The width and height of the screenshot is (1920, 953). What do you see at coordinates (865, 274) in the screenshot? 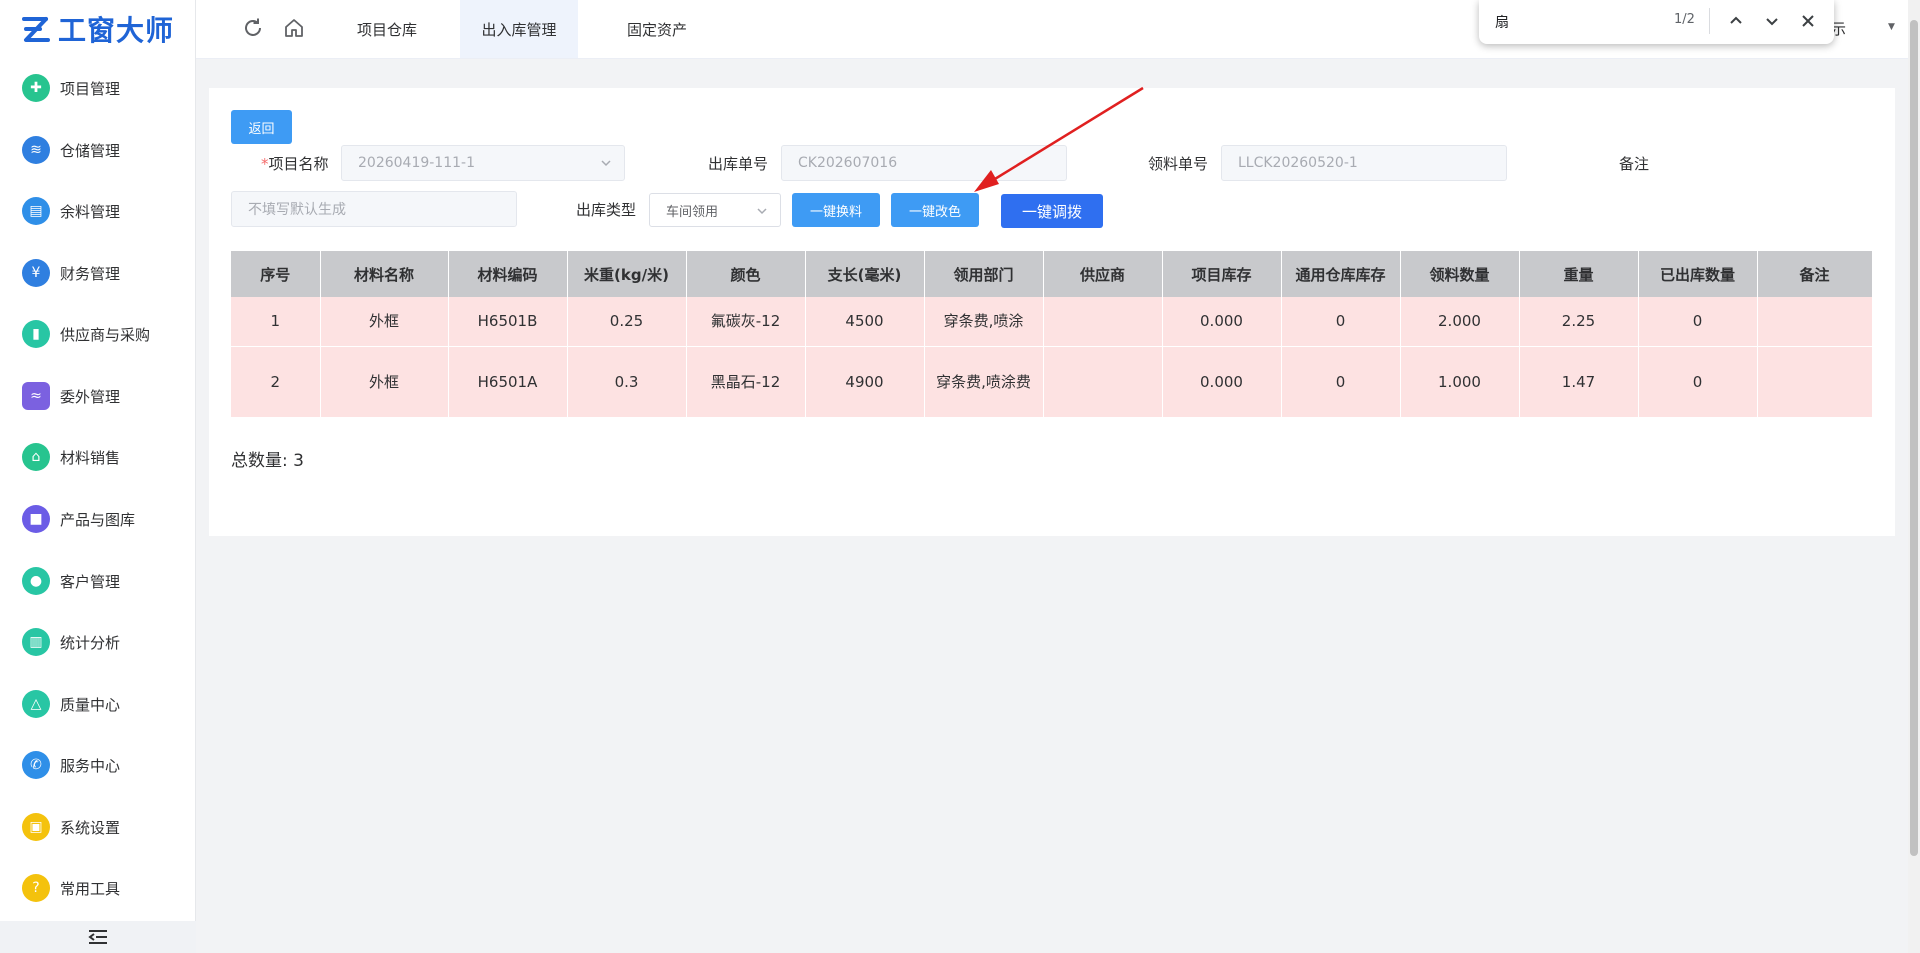
I see `column-header: 支长(毫米)` at bounding box center [865, 274].